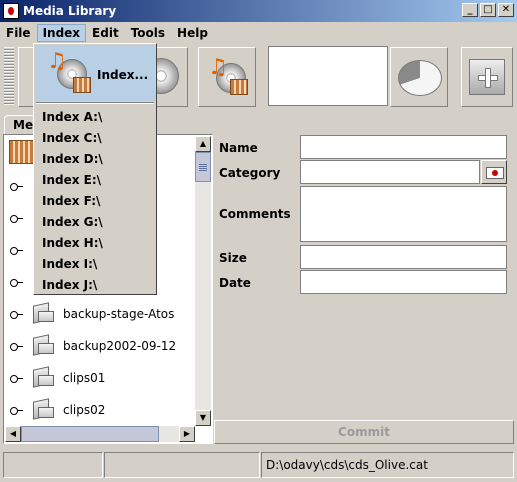 This screenshot has width=517, height=482. Describe the element at coordinates (403, 282) in the screenshot. I see `date-field` at that location.